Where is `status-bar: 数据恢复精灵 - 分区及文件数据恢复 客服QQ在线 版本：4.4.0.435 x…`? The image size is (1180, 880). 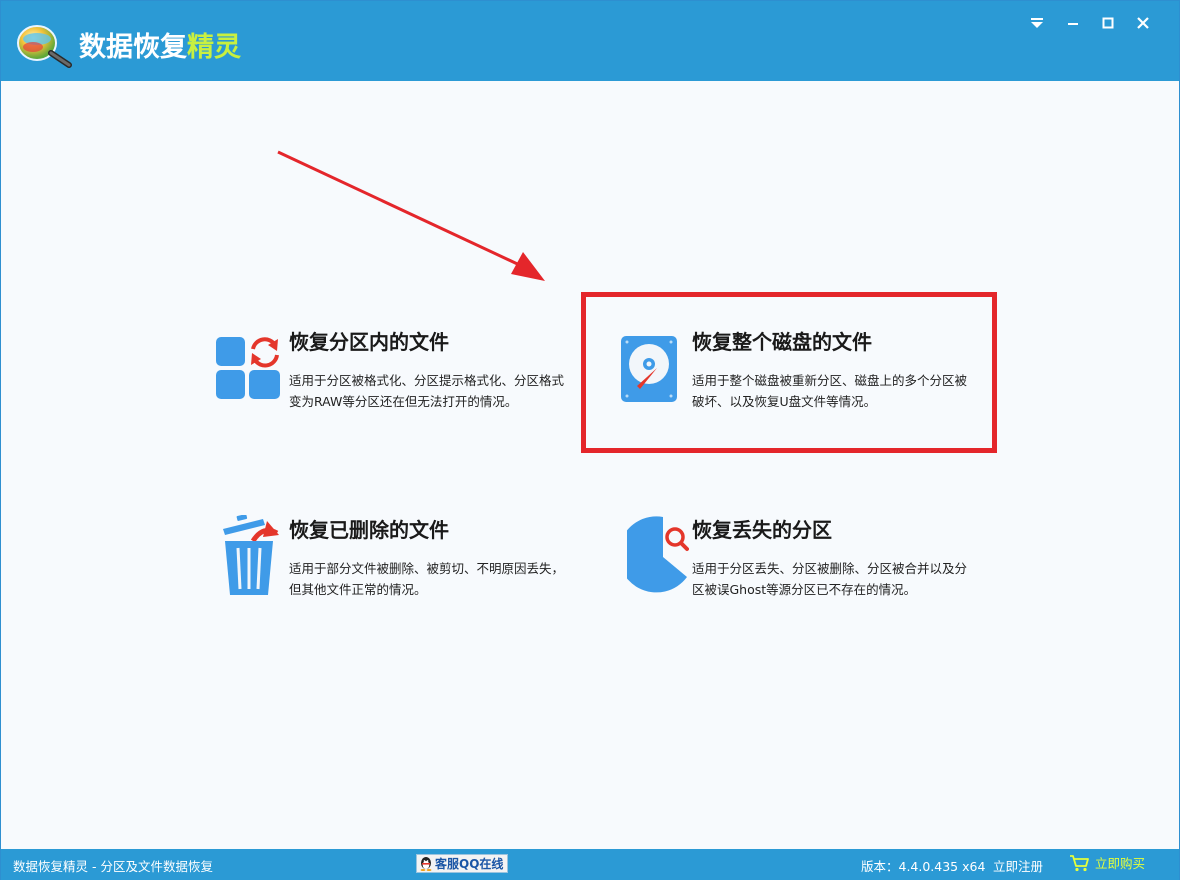
status-bar: 数据恢复精灵 - 分区及文件数据恢复 客服QQ在线 版本：4.4.0.435 x… is located at coordinates (590, 864).